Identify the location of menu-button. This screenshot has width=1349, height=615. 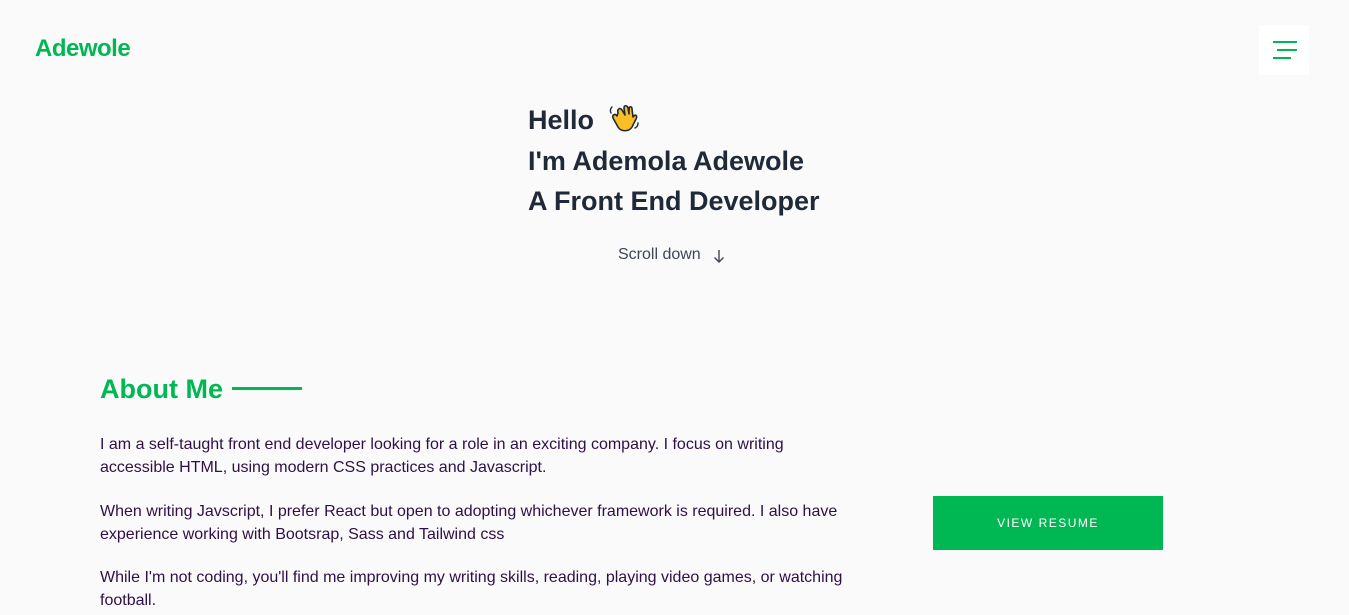
(1284, 50).